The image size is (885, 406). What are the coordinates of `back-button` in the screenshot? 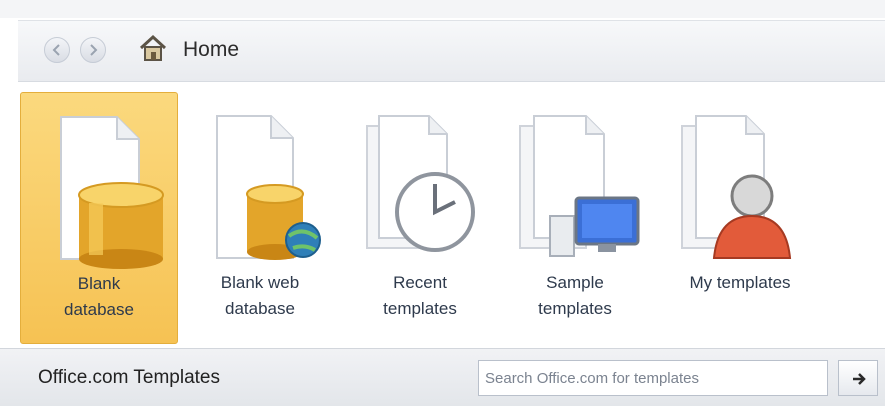 It's located at (57, 50).